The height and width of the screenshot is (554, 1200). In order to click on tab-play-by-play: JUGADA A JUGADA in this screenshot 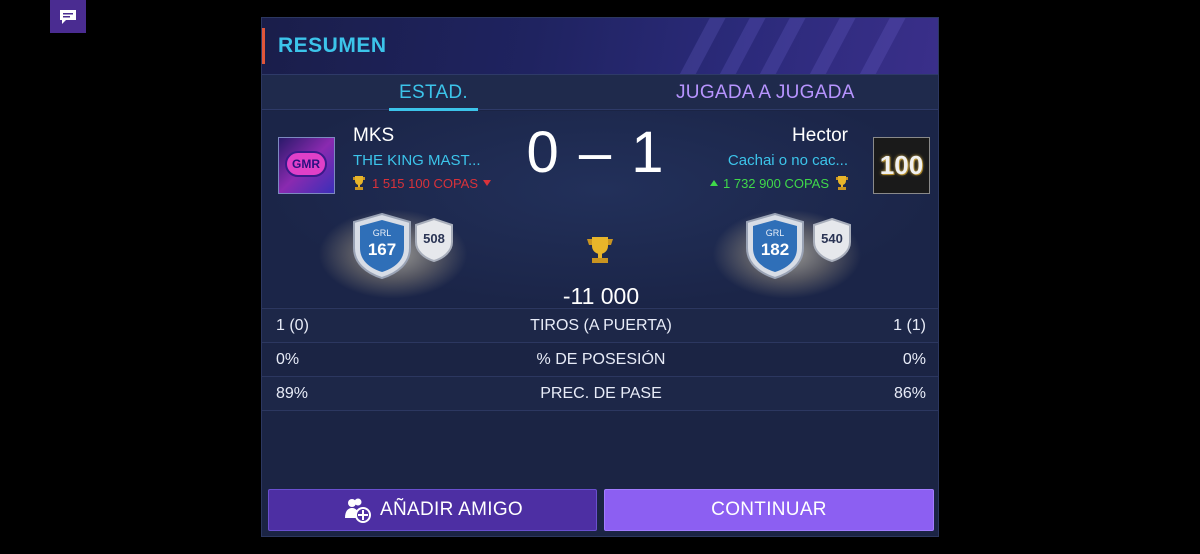, I will do `click(765, 93)`.